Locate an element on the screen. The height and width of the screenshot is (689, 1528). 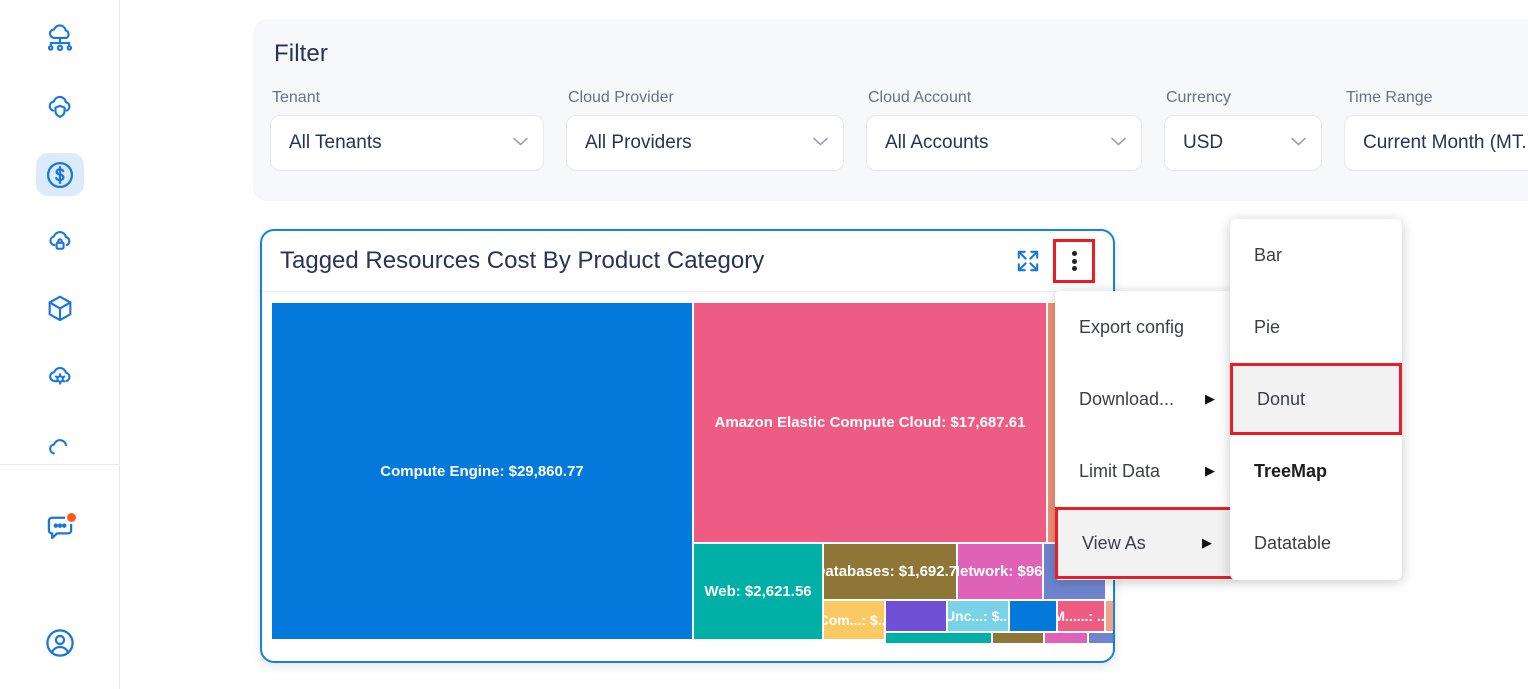
filter-group-tenant: Tenant All Tenants is located at coordinates (407, 130).